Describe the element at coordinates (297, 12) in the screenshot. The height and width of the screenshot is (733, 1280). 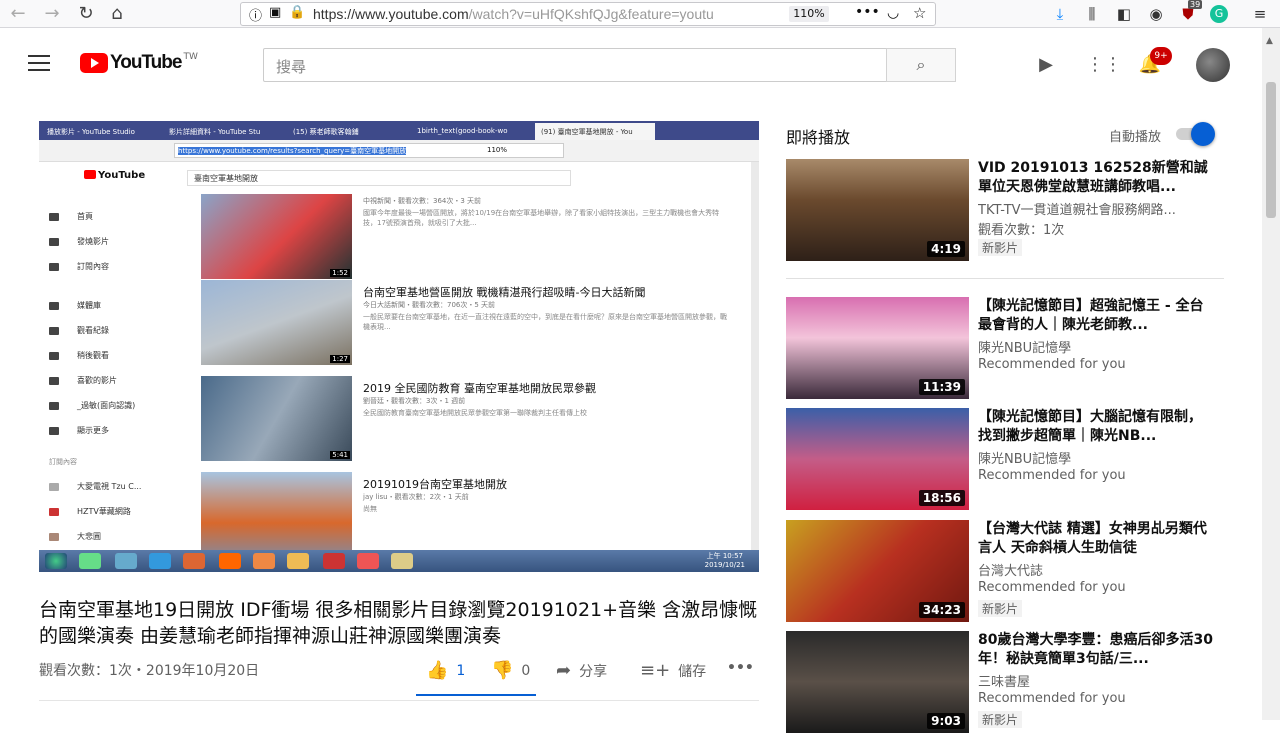
I see `lock-icon: 🔒` at that location.